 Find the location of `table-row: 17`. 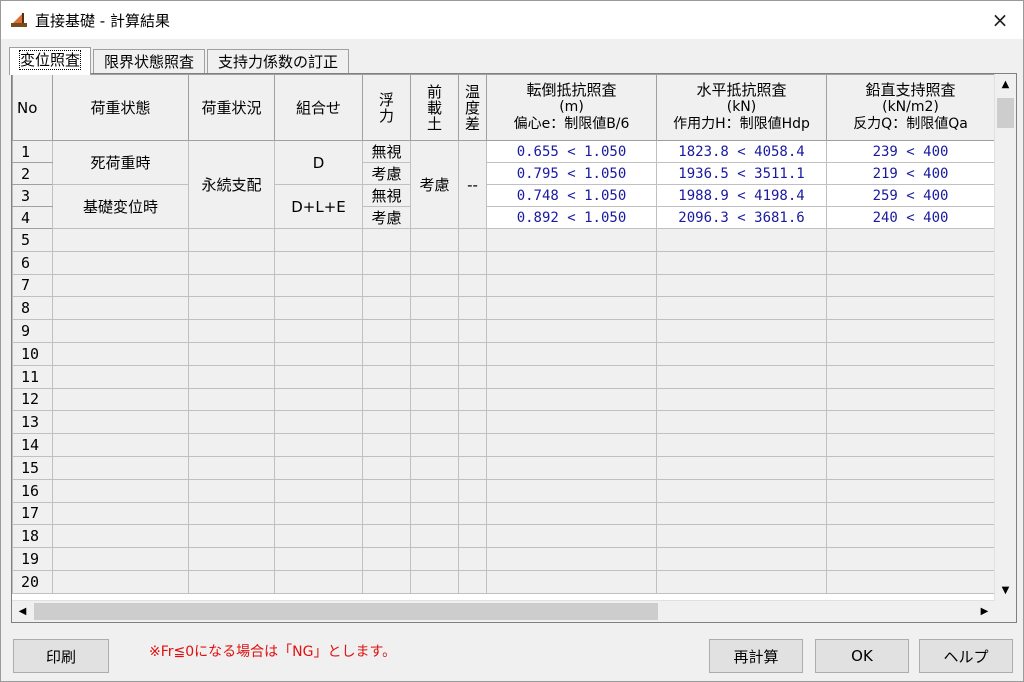

table-row: 17 is located at coordinates (503, 513).